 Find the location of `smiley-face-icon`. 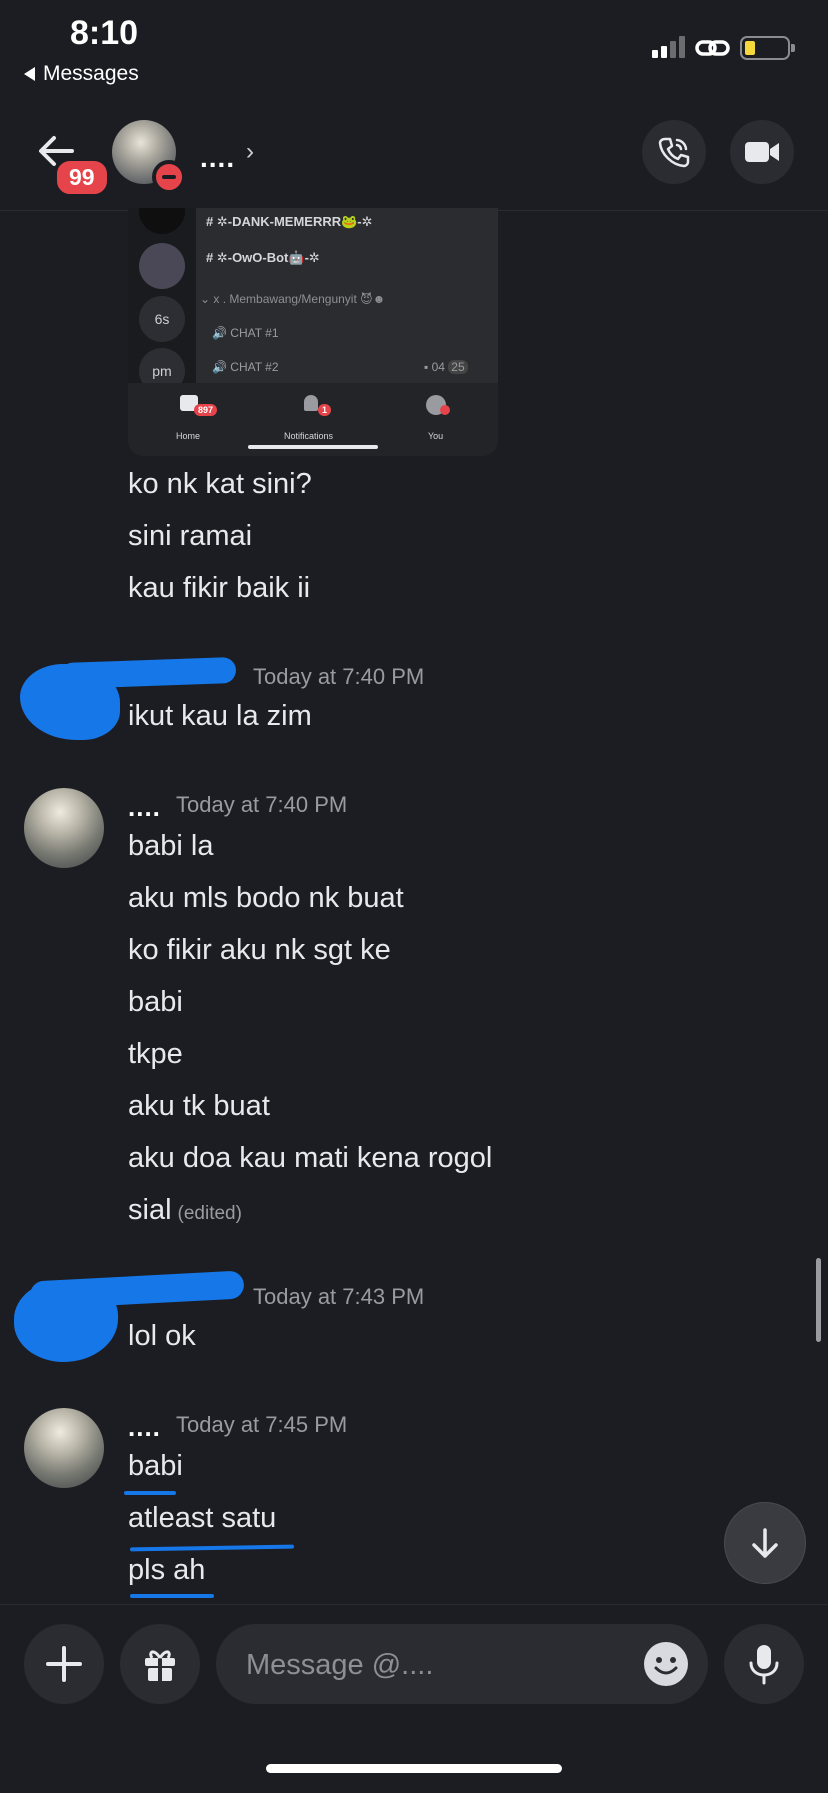

smiley-face-icon is located at coordinates (666, 1666).